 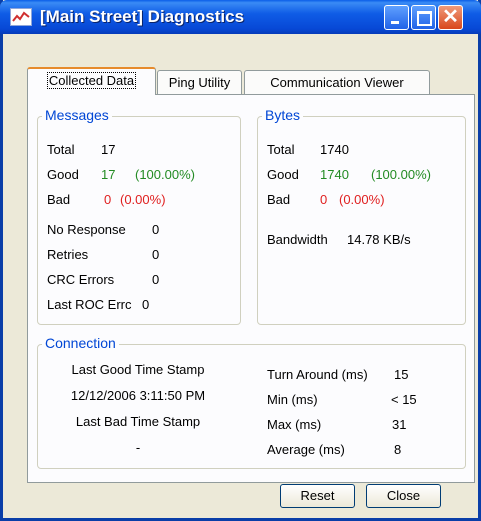 I want to click on tab-ping-utility: Ping Utility, so click(x=199, y=82).